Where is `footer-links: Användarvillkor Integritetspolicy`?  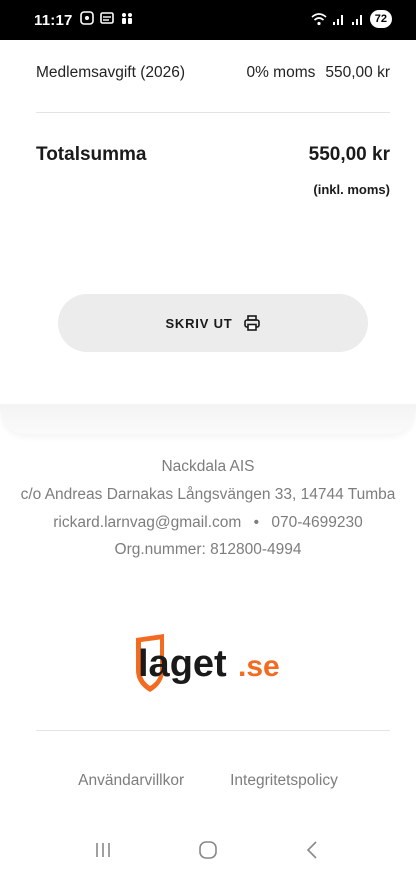 footer-links: Användarvillkor Integritetspolicy is located at coordinates (208, 781).